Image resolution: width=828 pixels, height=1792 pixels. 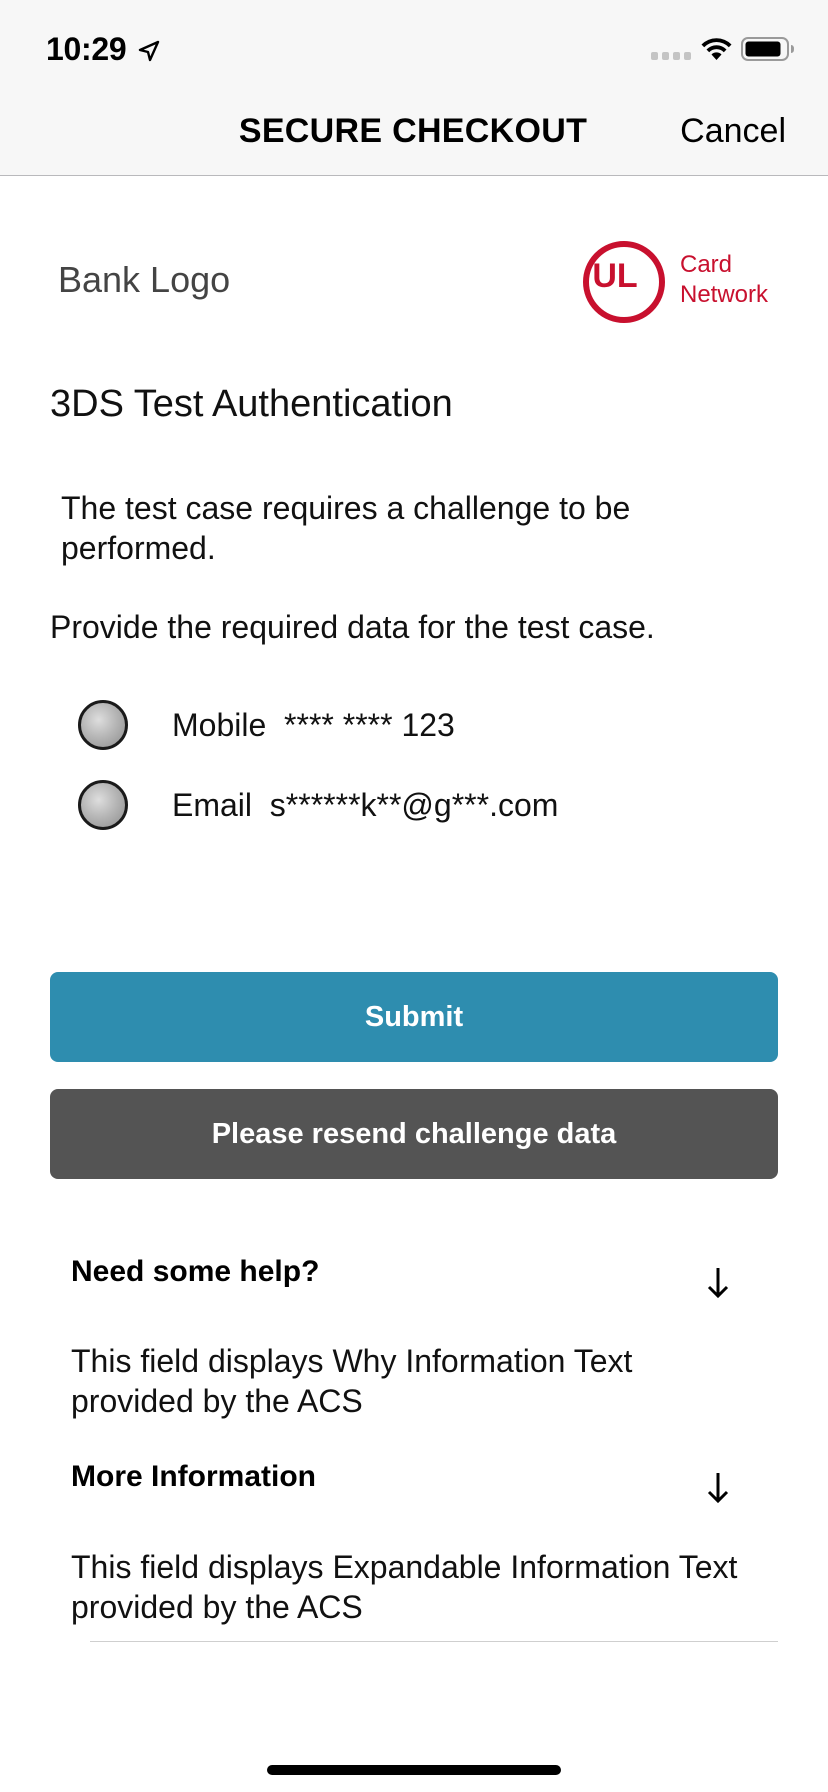 I want to click on cellular-signal-icon, so click(x=671, y=56).